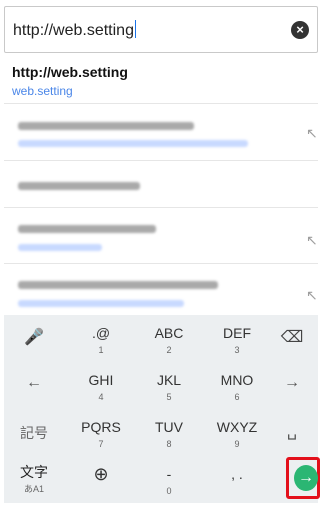  Describe the element at coordinates (169, 479) in the screenshot. I see `key-0: -0` at that location.